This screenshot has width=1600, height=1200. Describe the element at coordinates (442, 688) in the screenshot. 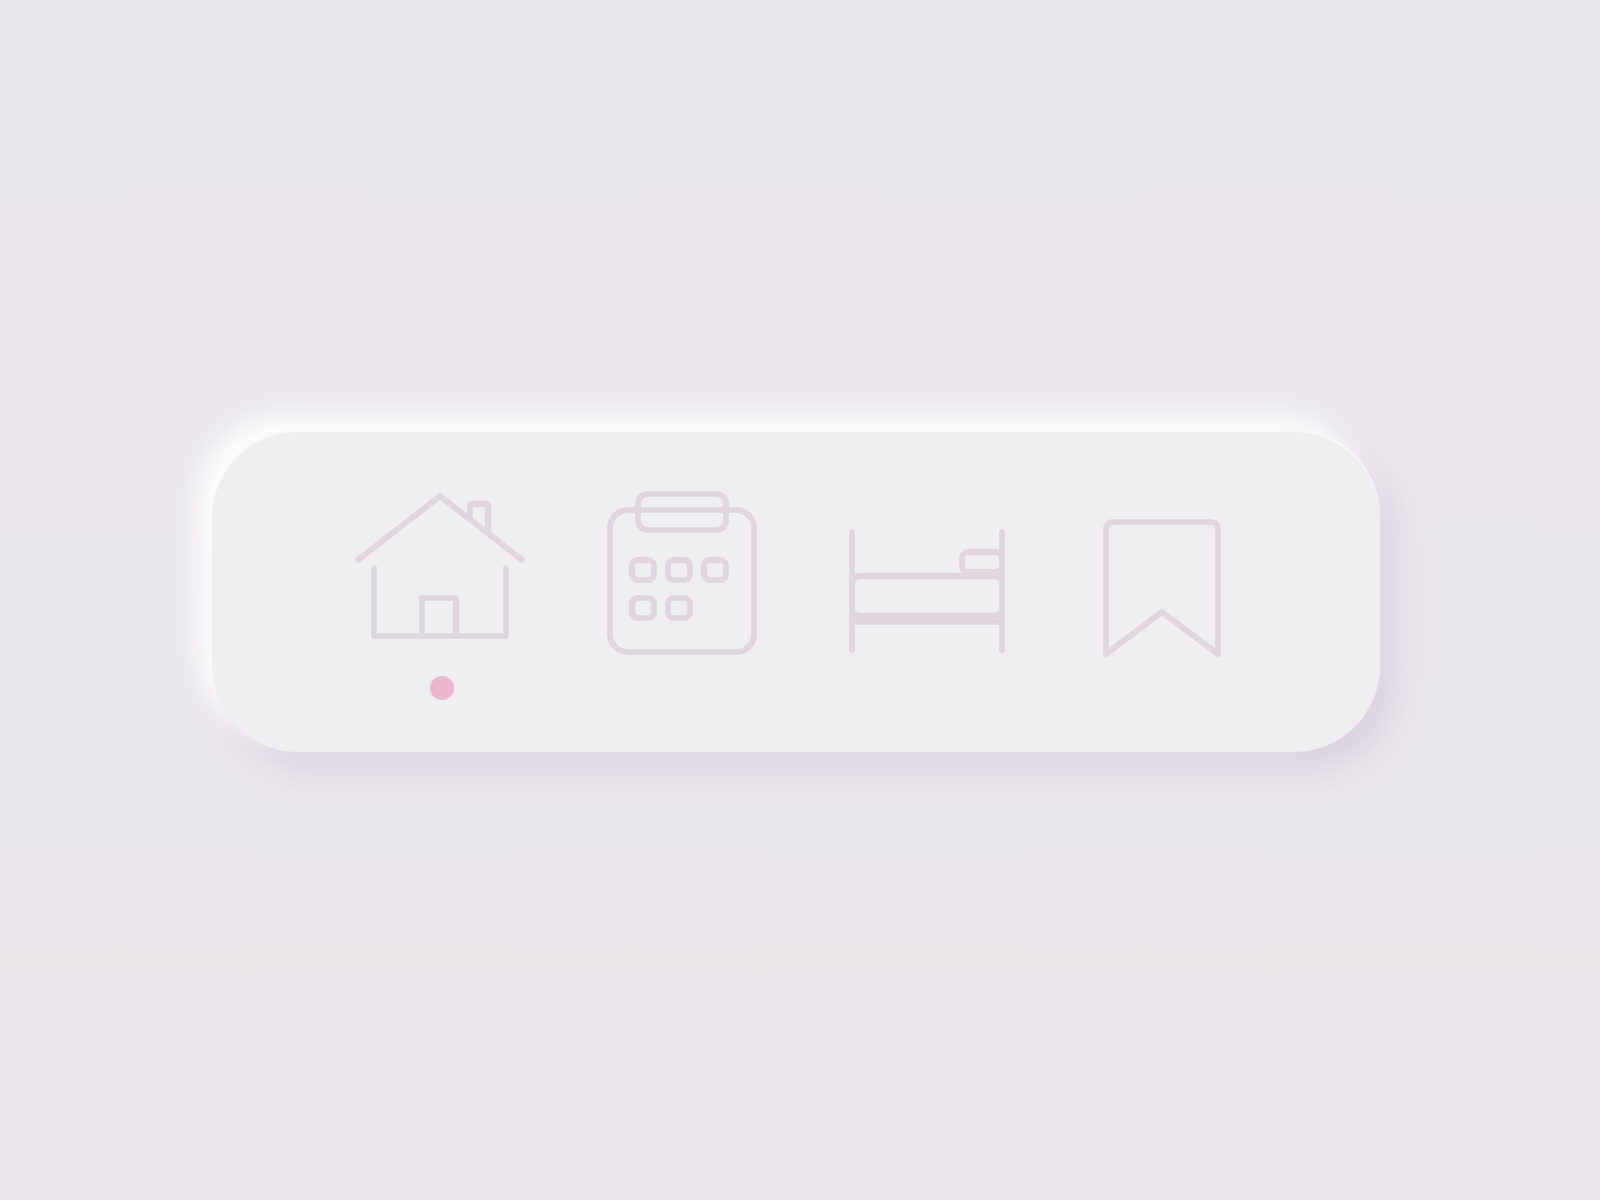

I see `active-indicator-dot` at that location.